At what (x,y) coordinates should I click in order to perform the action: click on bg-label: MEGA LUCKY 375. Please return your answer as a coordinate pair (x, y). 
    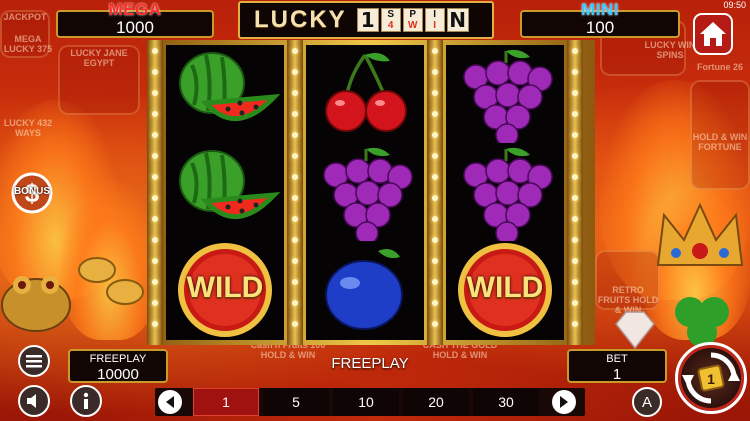
    Looking at the image, I should click on (28, 44).